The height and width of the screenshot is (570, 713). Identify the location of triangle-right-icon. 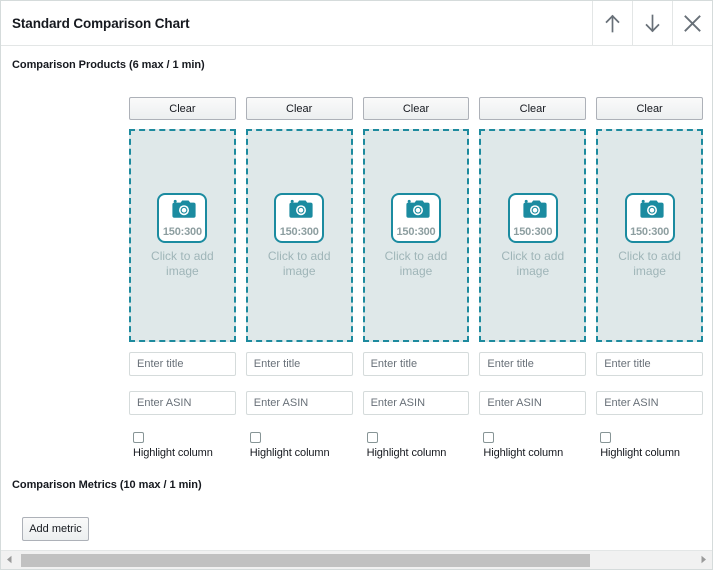
(703, 560).